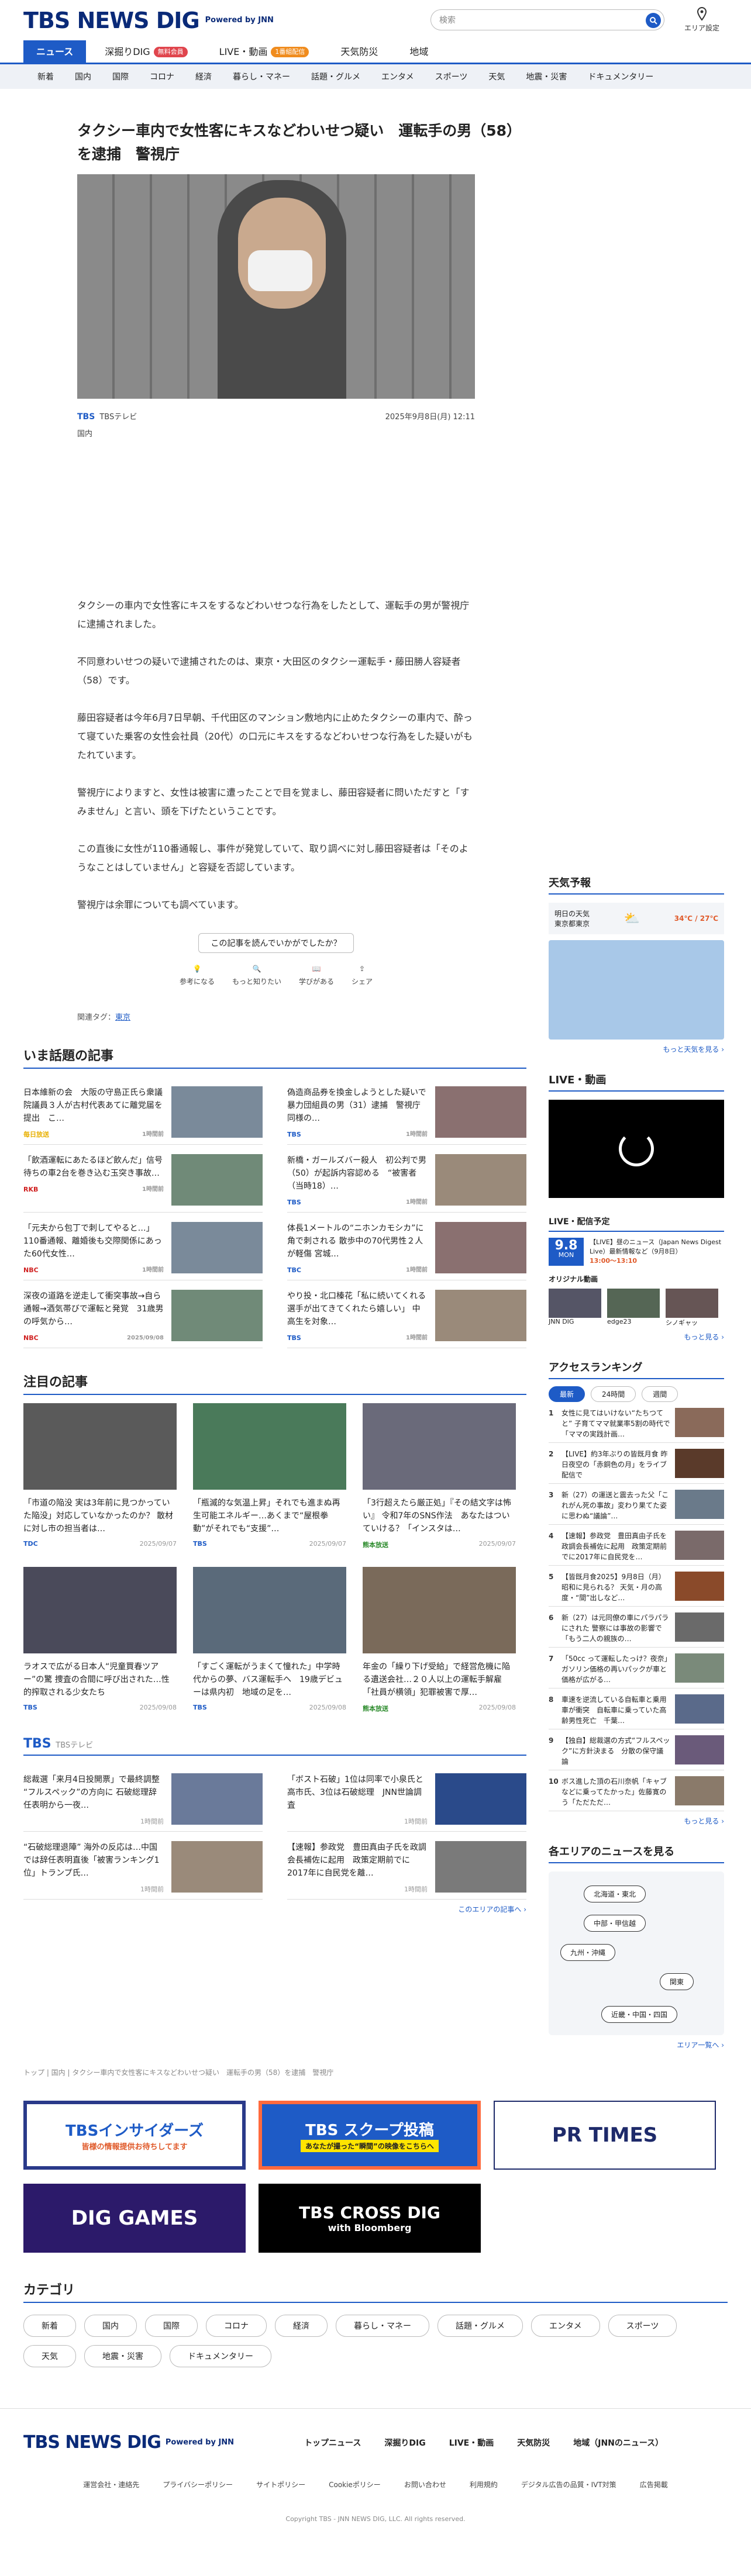 This screenshot has width=751, height=2576. I want to click on search-button, so click(654, 21).